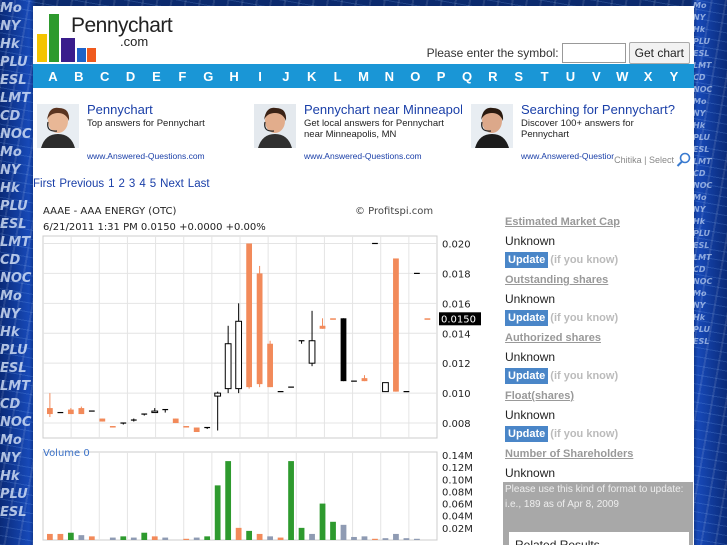 The image size is (727, 545). Describe the element at coordinates (131, 76) in the screenshot. I see `alphabet-link-d: D` at that location.